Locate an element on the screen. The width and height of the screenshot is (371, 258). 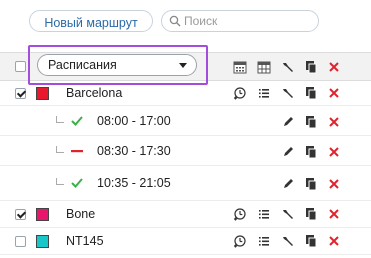
calendar-grid-icon is located at coordinates (240, 67).